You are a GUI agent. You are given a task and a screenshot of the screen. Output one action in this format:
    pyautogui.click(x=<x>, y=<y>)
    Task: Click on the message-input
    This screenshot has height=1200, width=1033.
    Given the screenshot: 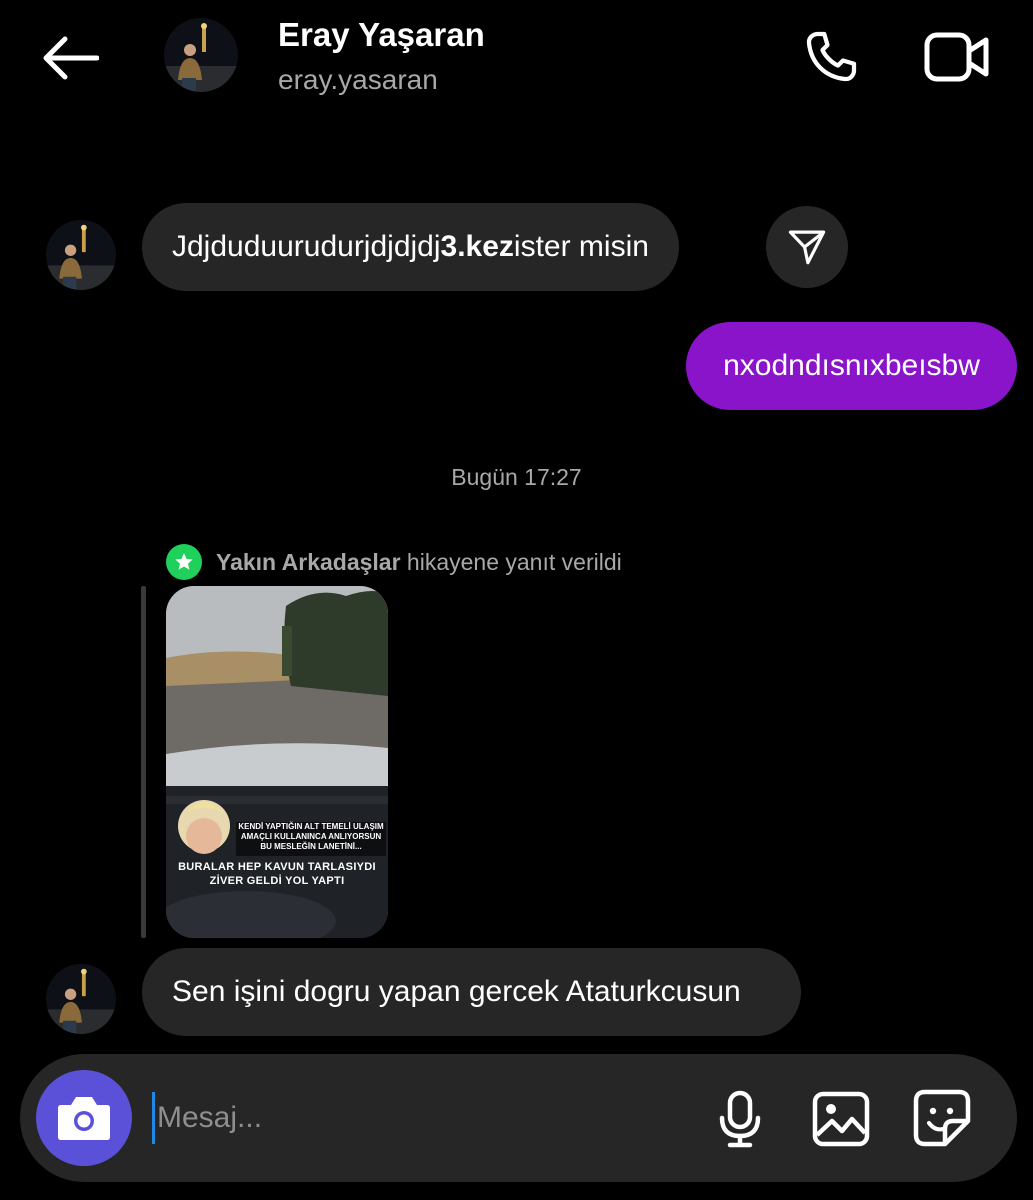 What is the action you would take?
    pyautogui.click(x=412, y=1118)
    